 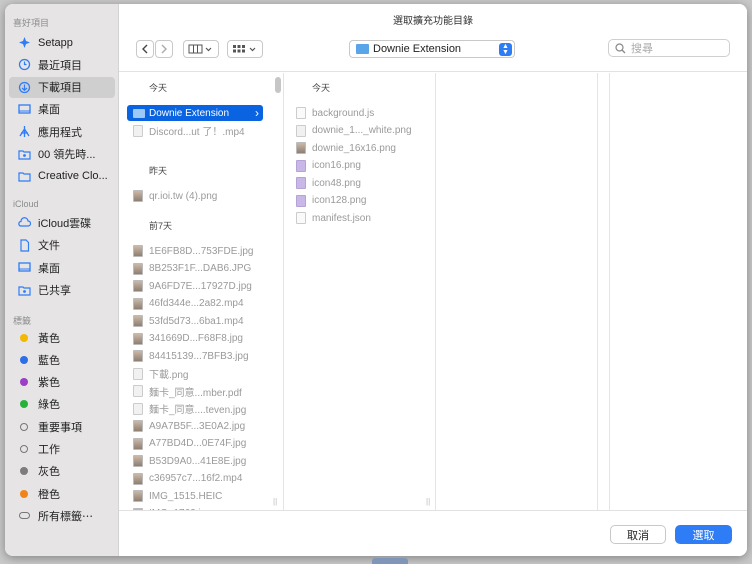 I want to click on sidebar-tag-8: 所有標籤⋯, so click(x=62, y=515).